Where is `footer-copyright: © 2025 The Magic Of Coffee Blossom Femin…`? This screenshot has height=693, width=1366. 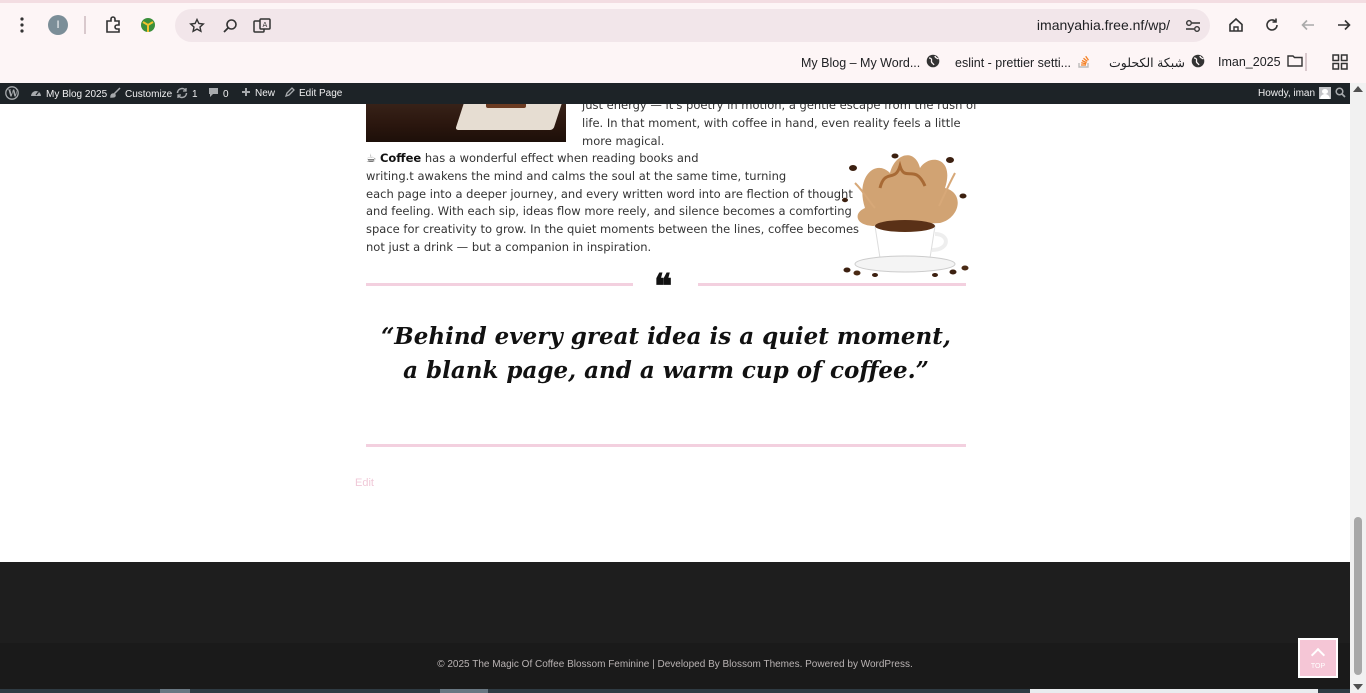 footer-copyright: © 2025 The Magic Of Coffee Blossom Femin… is located at coordinates (675, 664).